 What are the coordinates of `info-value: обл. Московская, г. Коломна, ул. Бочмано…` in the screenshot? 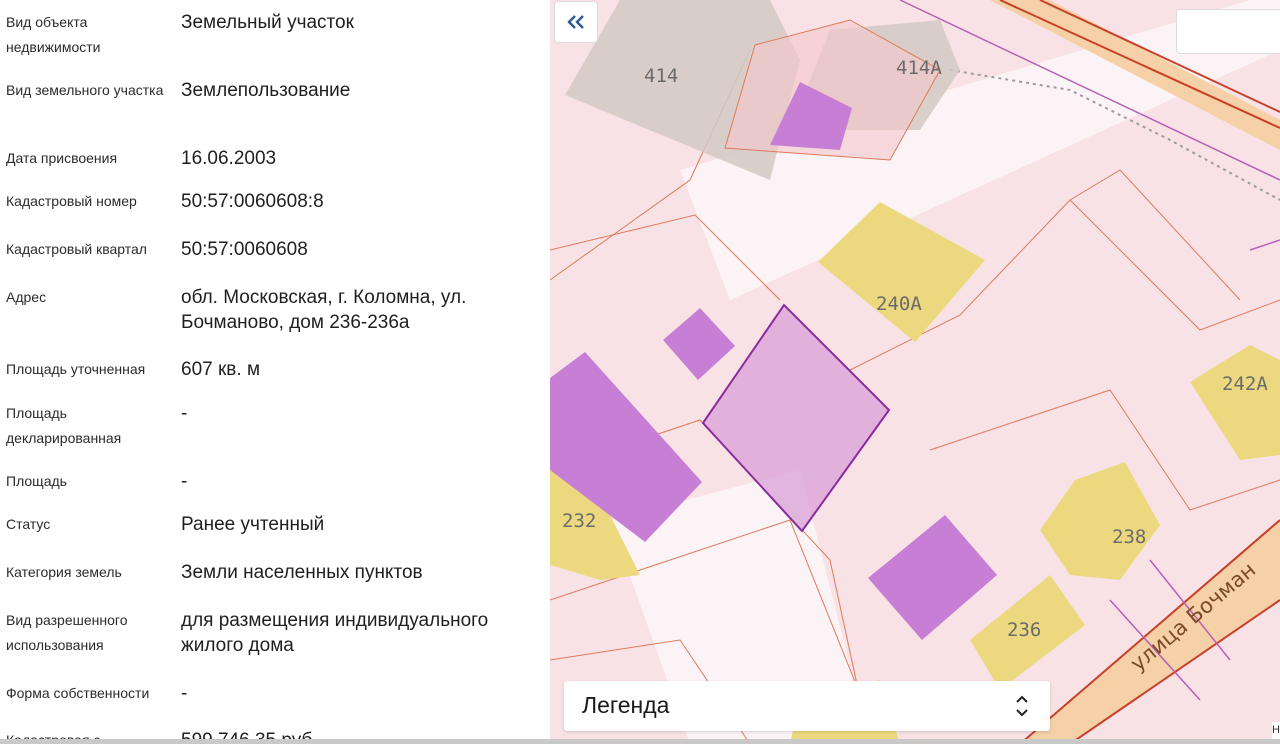 It's located at (324, 310).